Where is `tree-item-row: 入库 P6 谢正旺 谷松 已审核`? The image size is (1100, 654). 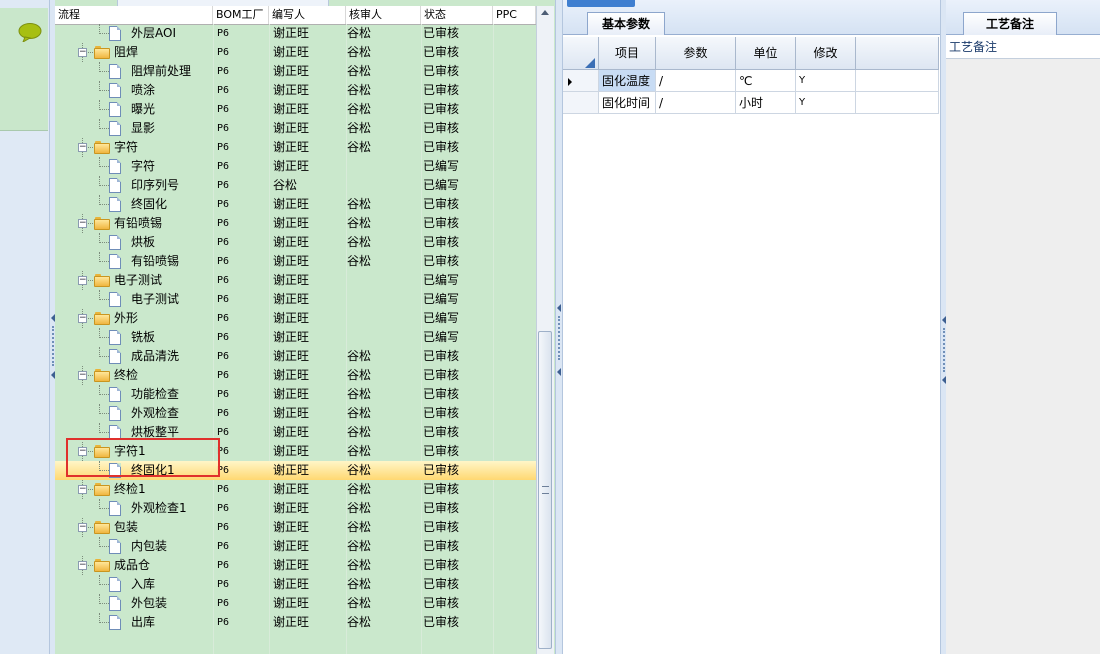
tree-item-row: 入库 P6 谢正旺 谷松 已审核 is located at coordinates (295, 584).